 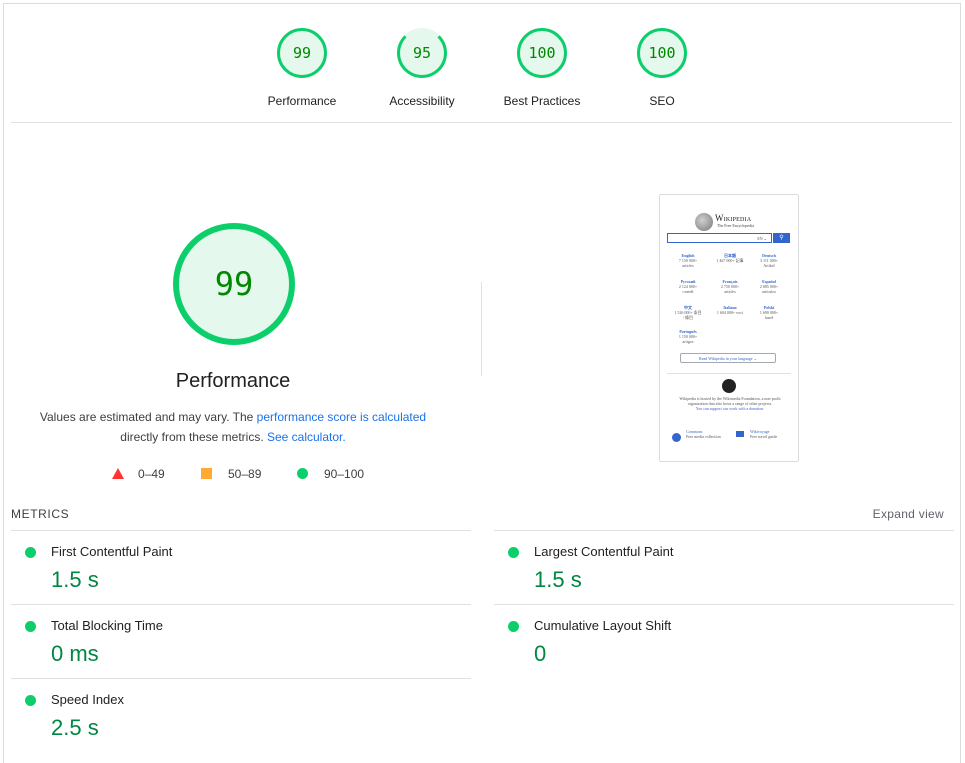 I want to click on thumb-lang-item: 中文 1 526 000+ 条目 / 條目, so click(x=688, y=312).